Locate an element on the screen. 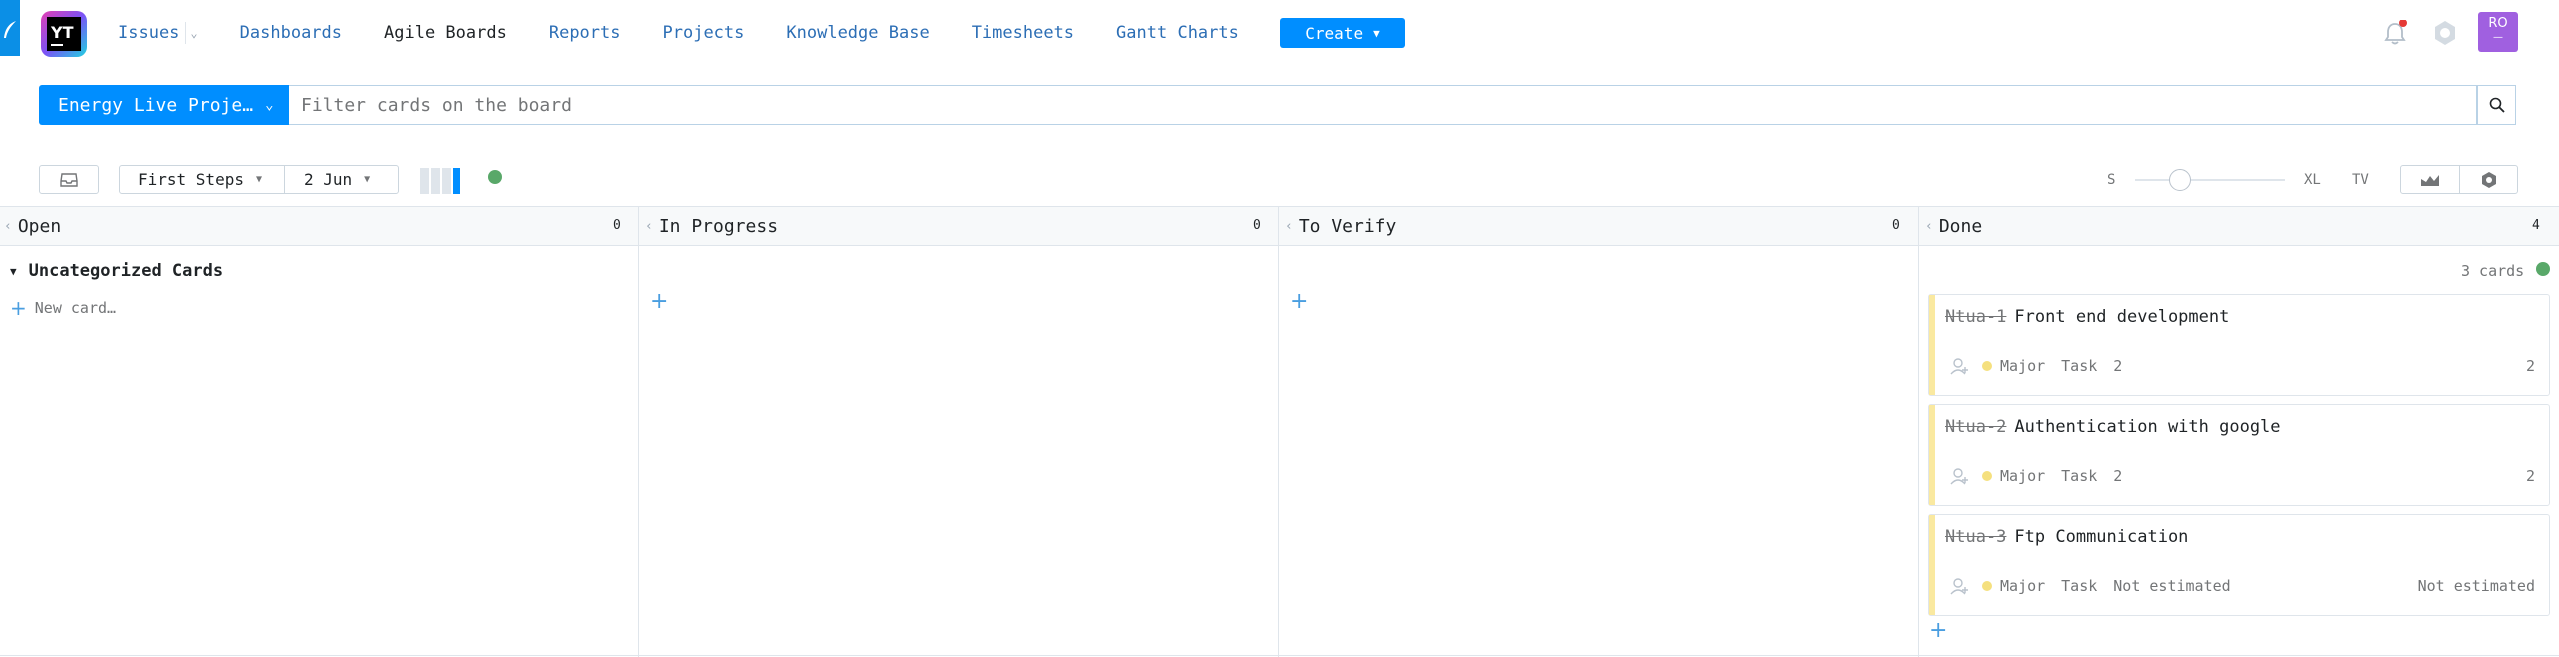  card-id: Ntua-2 is located at coordinates (1975, 427).